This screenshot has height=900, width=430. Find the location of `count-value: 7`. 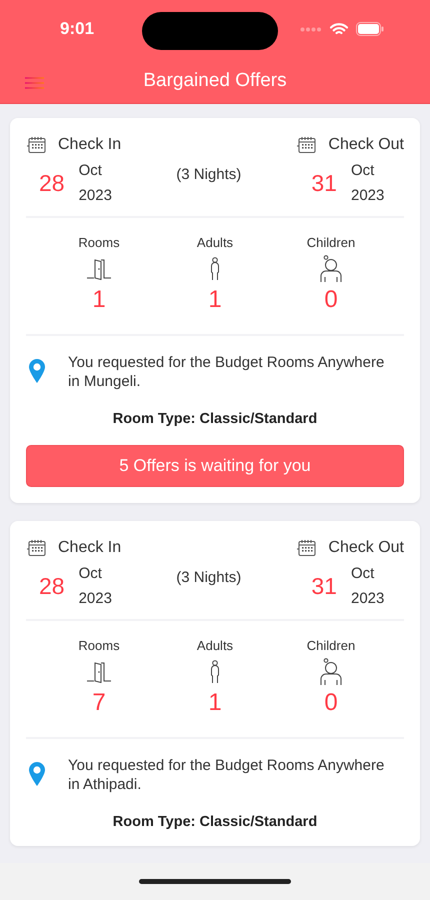

count-value: 7 is located at coordinates (99, 703).